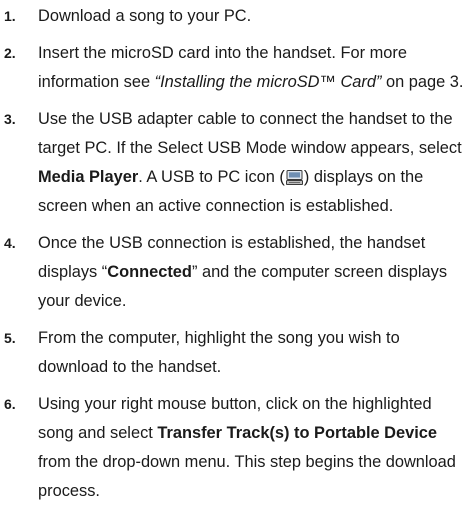 Image resolution: width=474 pixels, height=506 pixels. What do you see at coordinates (145, 16) in the screenshot?
I see `step-text: Download a song to your PC.` at bounding box center [145, 16].